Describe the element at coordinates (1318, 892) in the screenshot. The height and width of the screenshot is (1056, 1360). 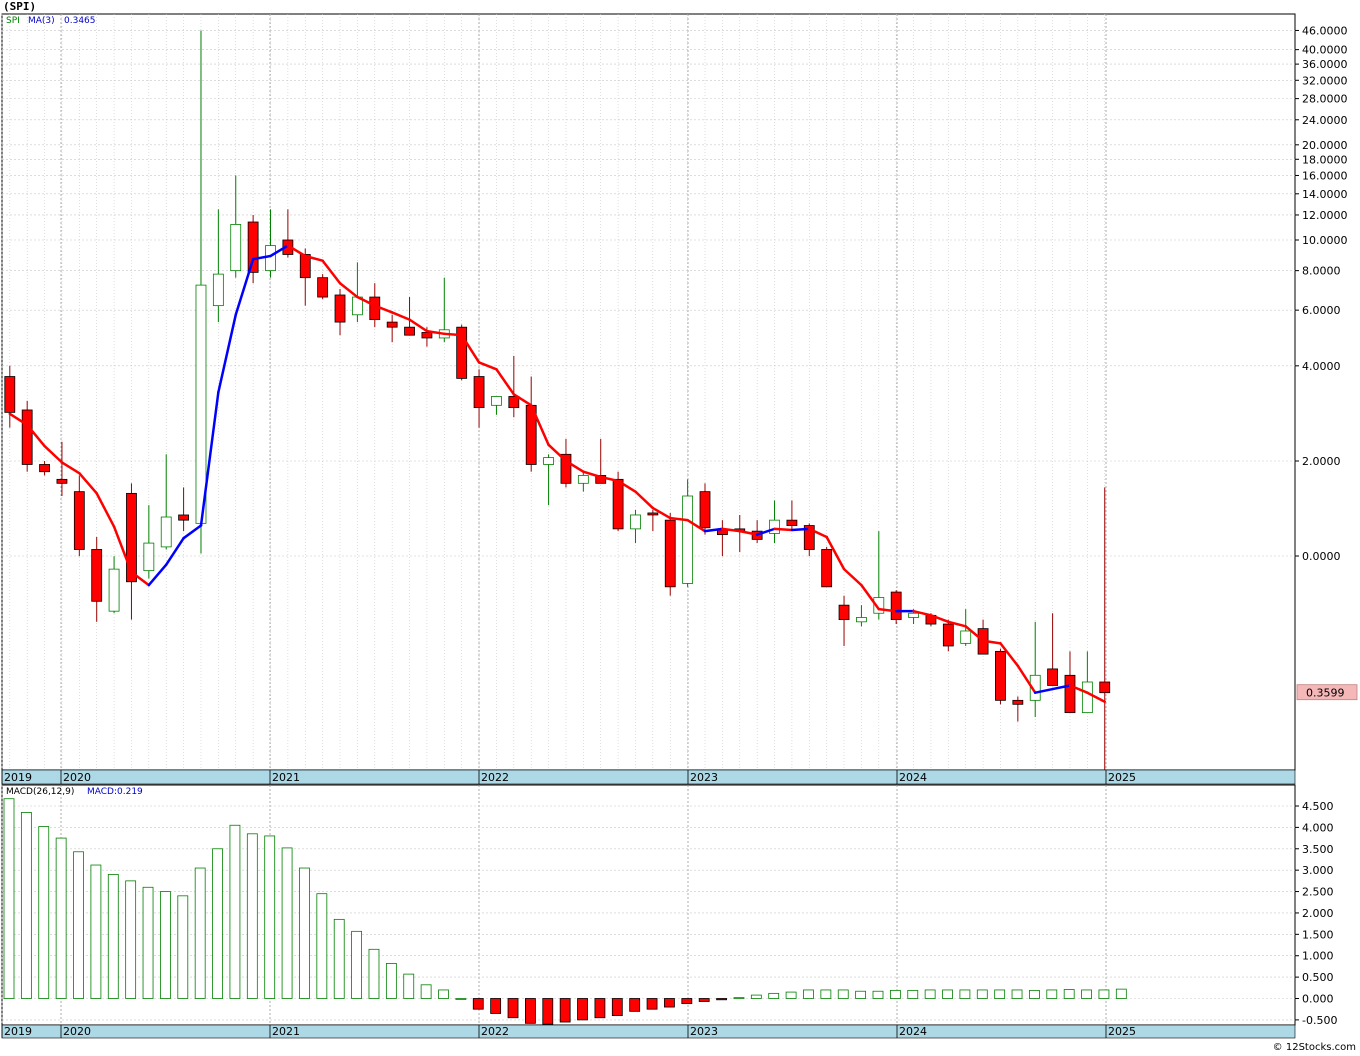
I see `macd-axis-tick-label: 2.500` at that location.